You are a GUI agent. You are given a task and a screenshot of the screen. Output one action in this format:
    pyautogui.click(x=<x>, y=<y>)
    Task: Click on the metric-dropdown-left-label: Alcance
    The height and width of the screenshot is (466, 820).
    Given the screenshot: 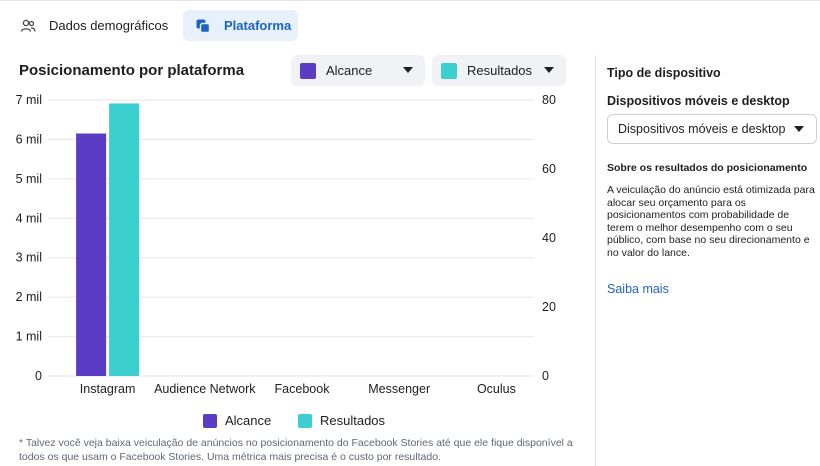 What is the action you would take?
    pyautogui.click(x=349, y=70)
    